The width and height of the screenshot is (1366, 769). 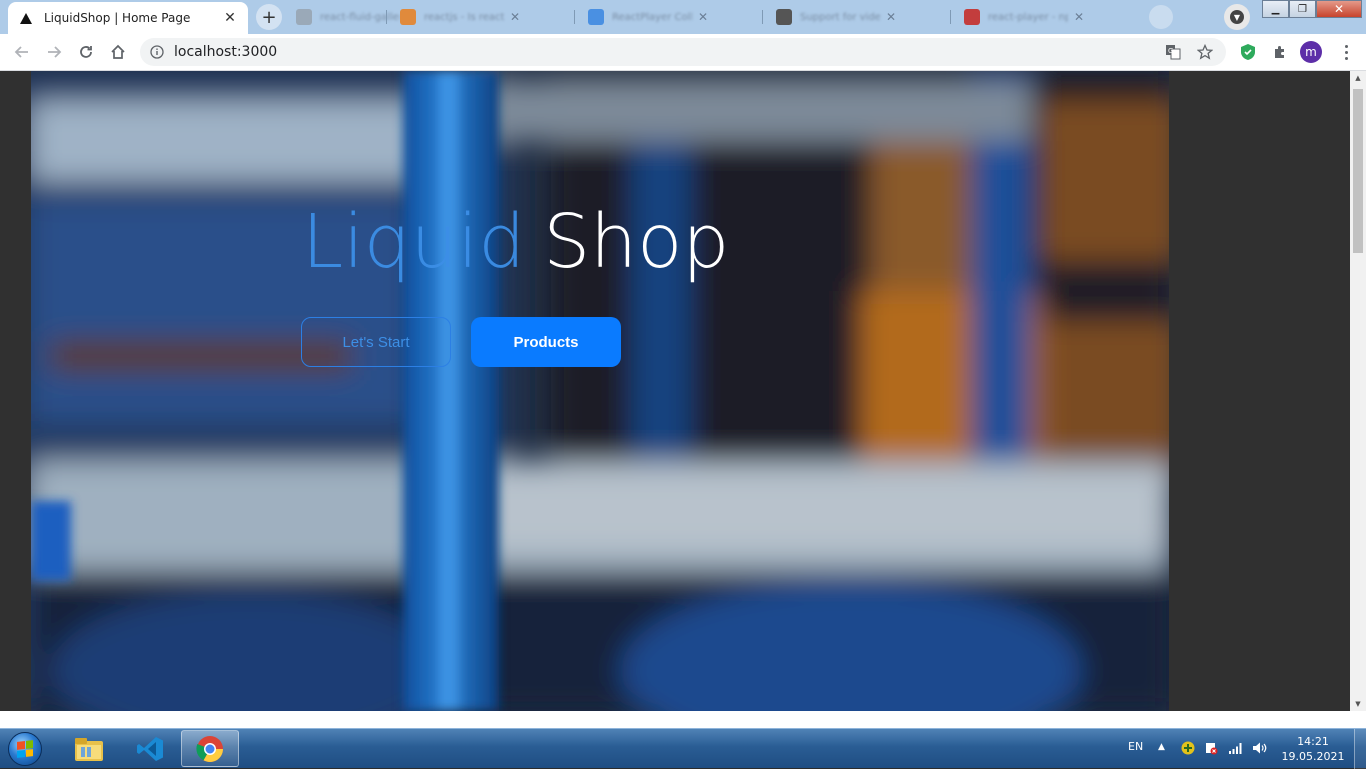 What do you see at coordinates (1280, 52) in the screenshot?
I see `puzzle-icon` at bounding box center [1280, 52].